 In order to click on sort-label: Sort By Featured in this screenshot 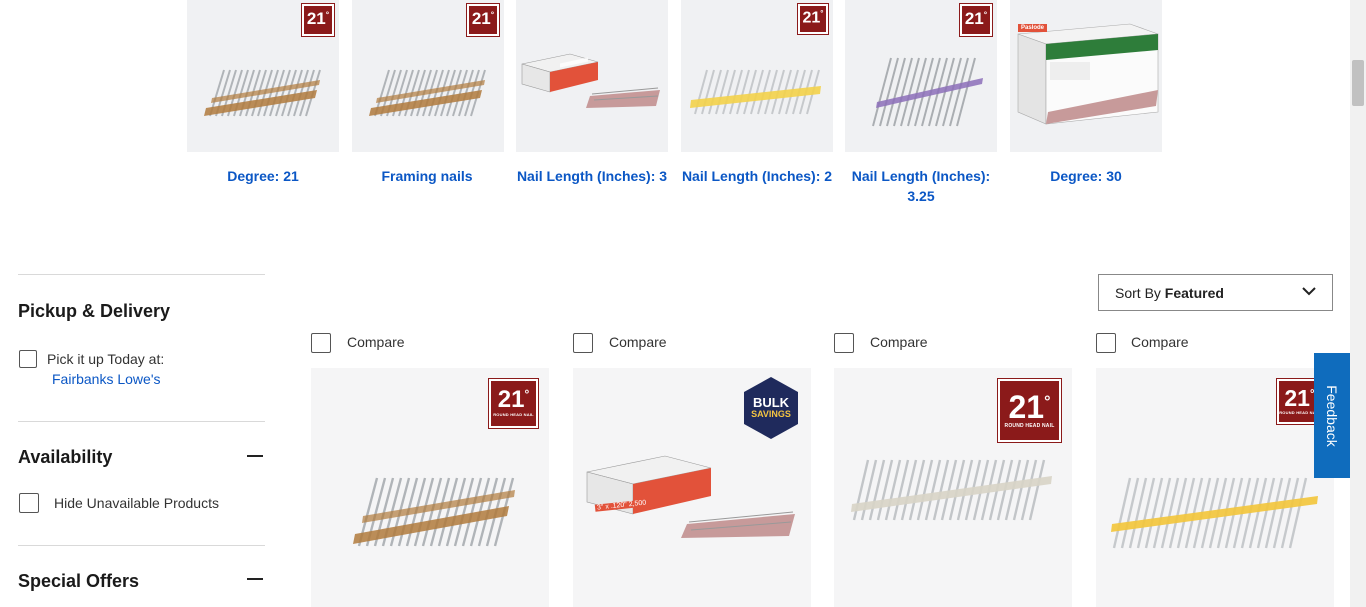, I will do `click(1169, 293)`.